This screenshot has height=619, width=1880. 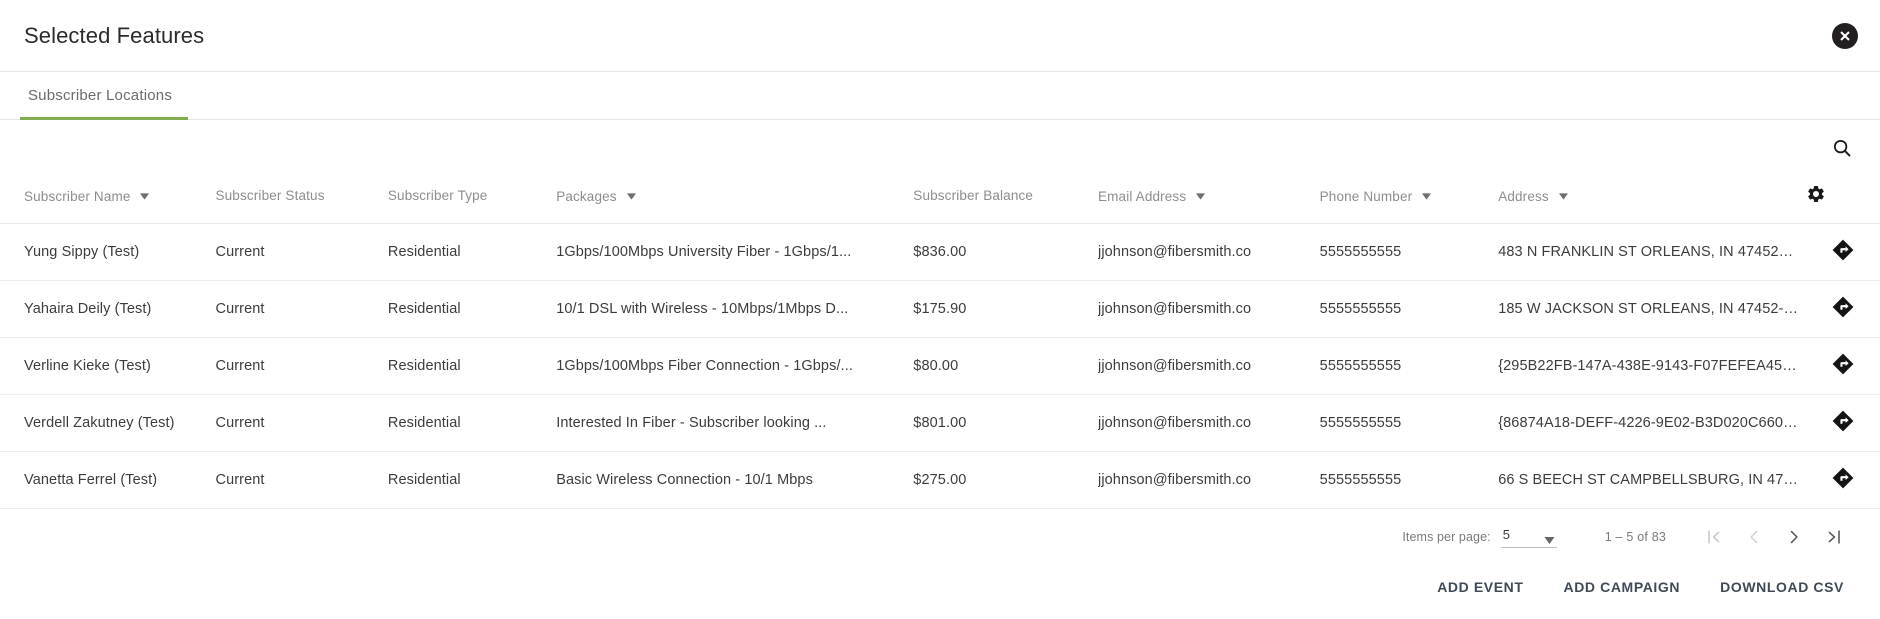 What do you see at coordinates (108, 309) in the screenshot?
I see `cell-subscriber-name: Yahaira Deily (Test)` at bounding box center [108, 309].